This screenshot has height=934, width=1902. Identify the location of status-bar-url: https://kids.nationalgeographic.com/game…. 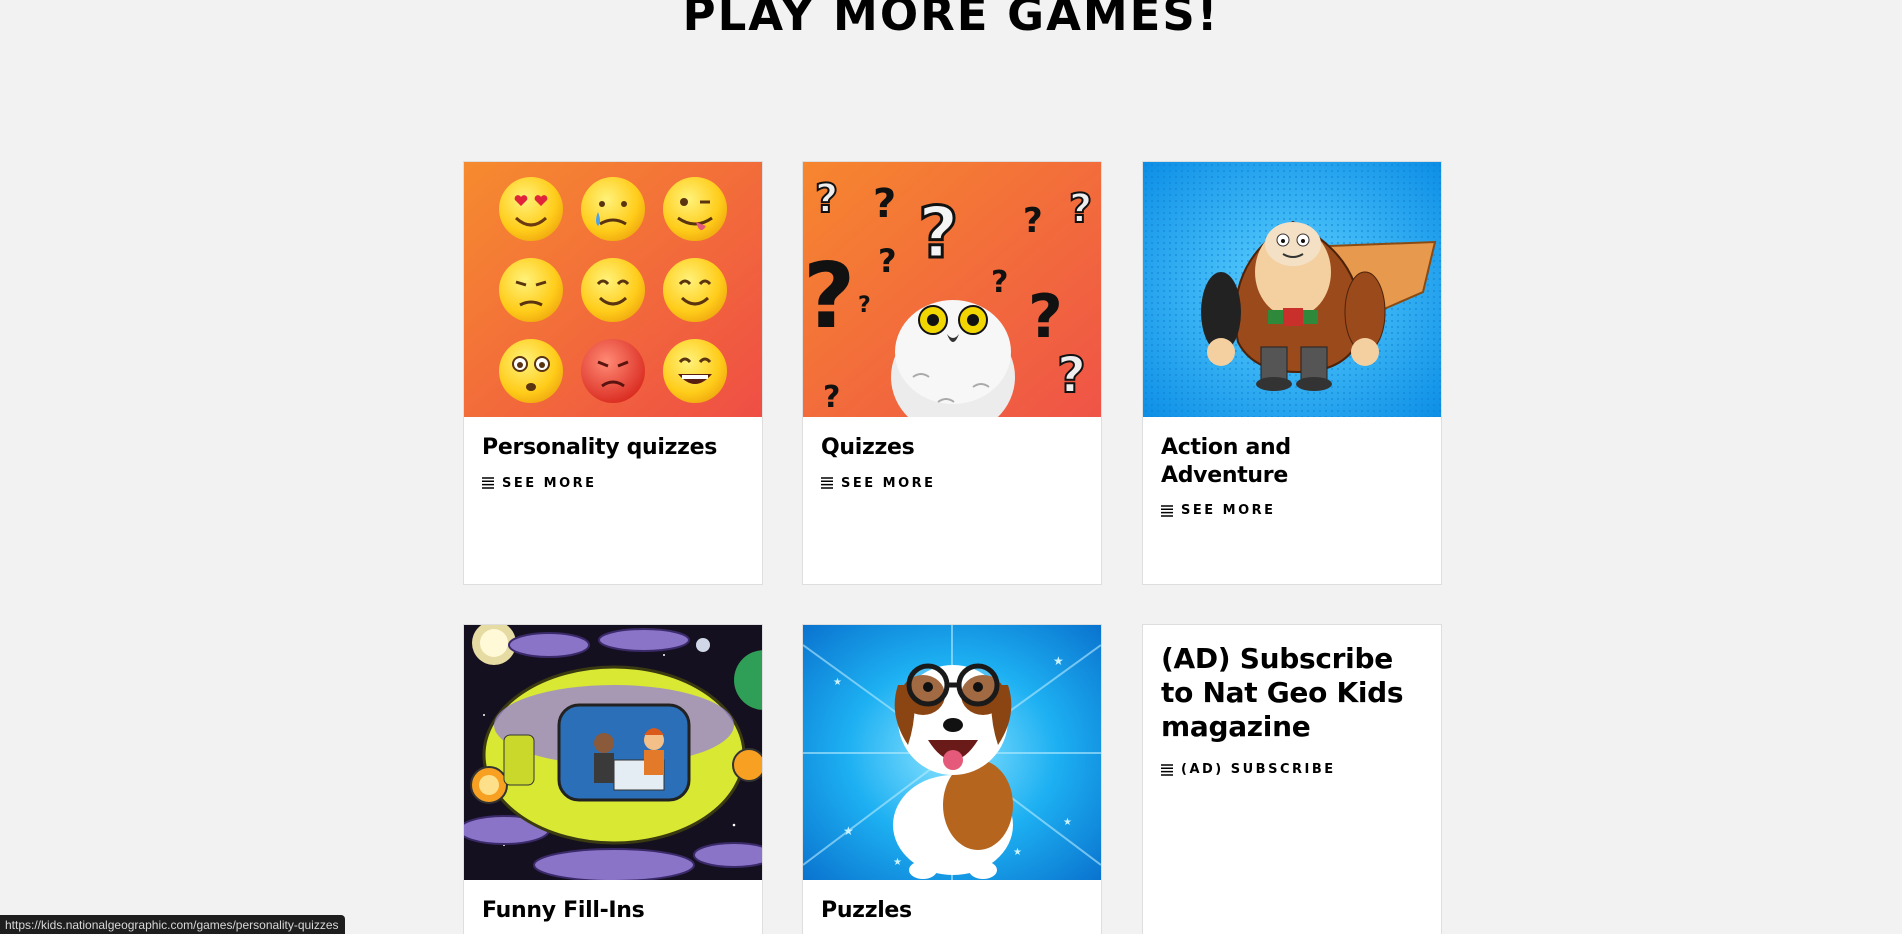
(172, 924).